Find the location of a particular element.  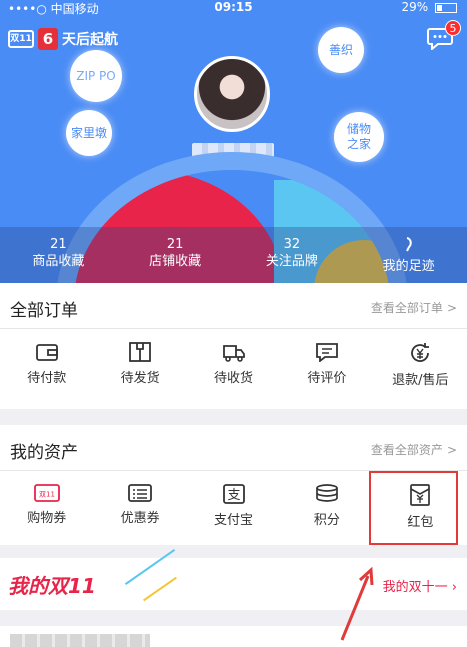

svg-text: 支 is located at coordinates (233, 495).